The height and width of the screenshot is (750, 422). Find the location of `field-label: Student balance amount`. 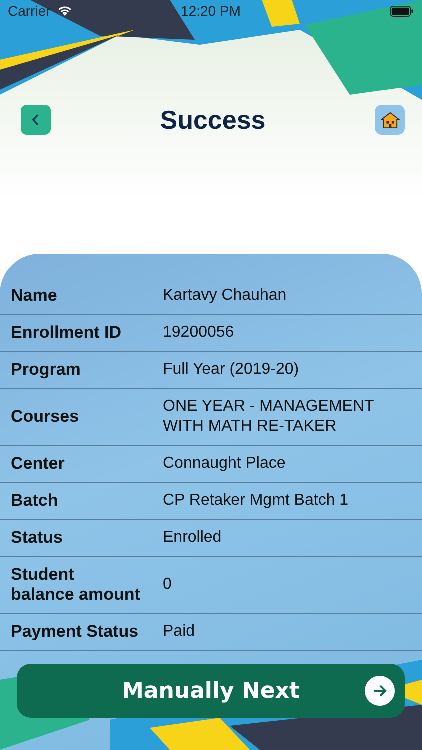

field-label: Student balance amount is located at coordinates (76, 585).